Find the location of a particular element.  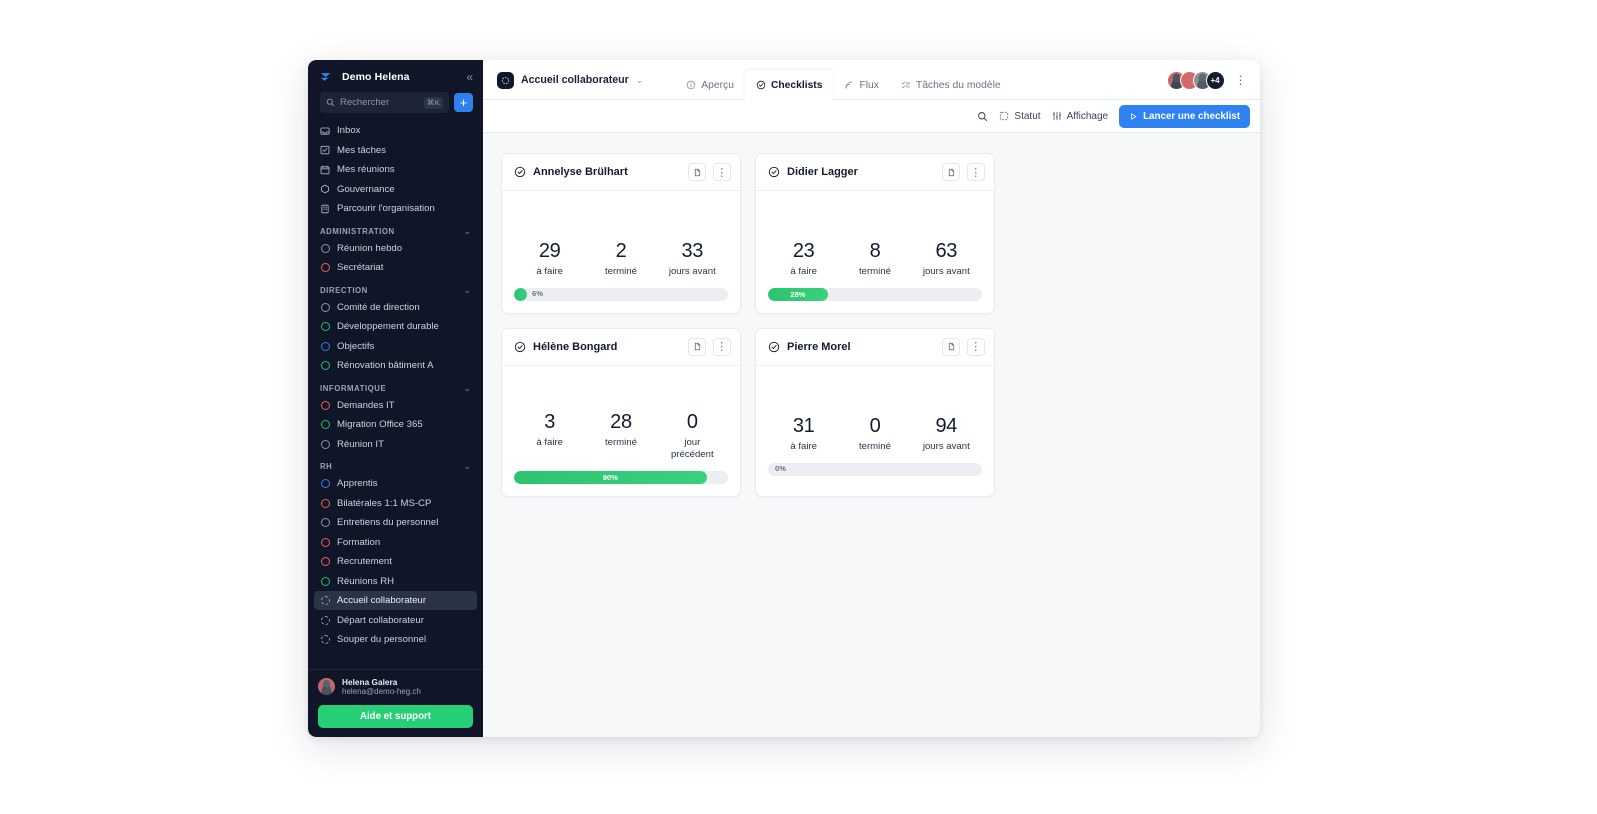

avatar-overflow-badge: +4 is located at coordinates (1215, 80).